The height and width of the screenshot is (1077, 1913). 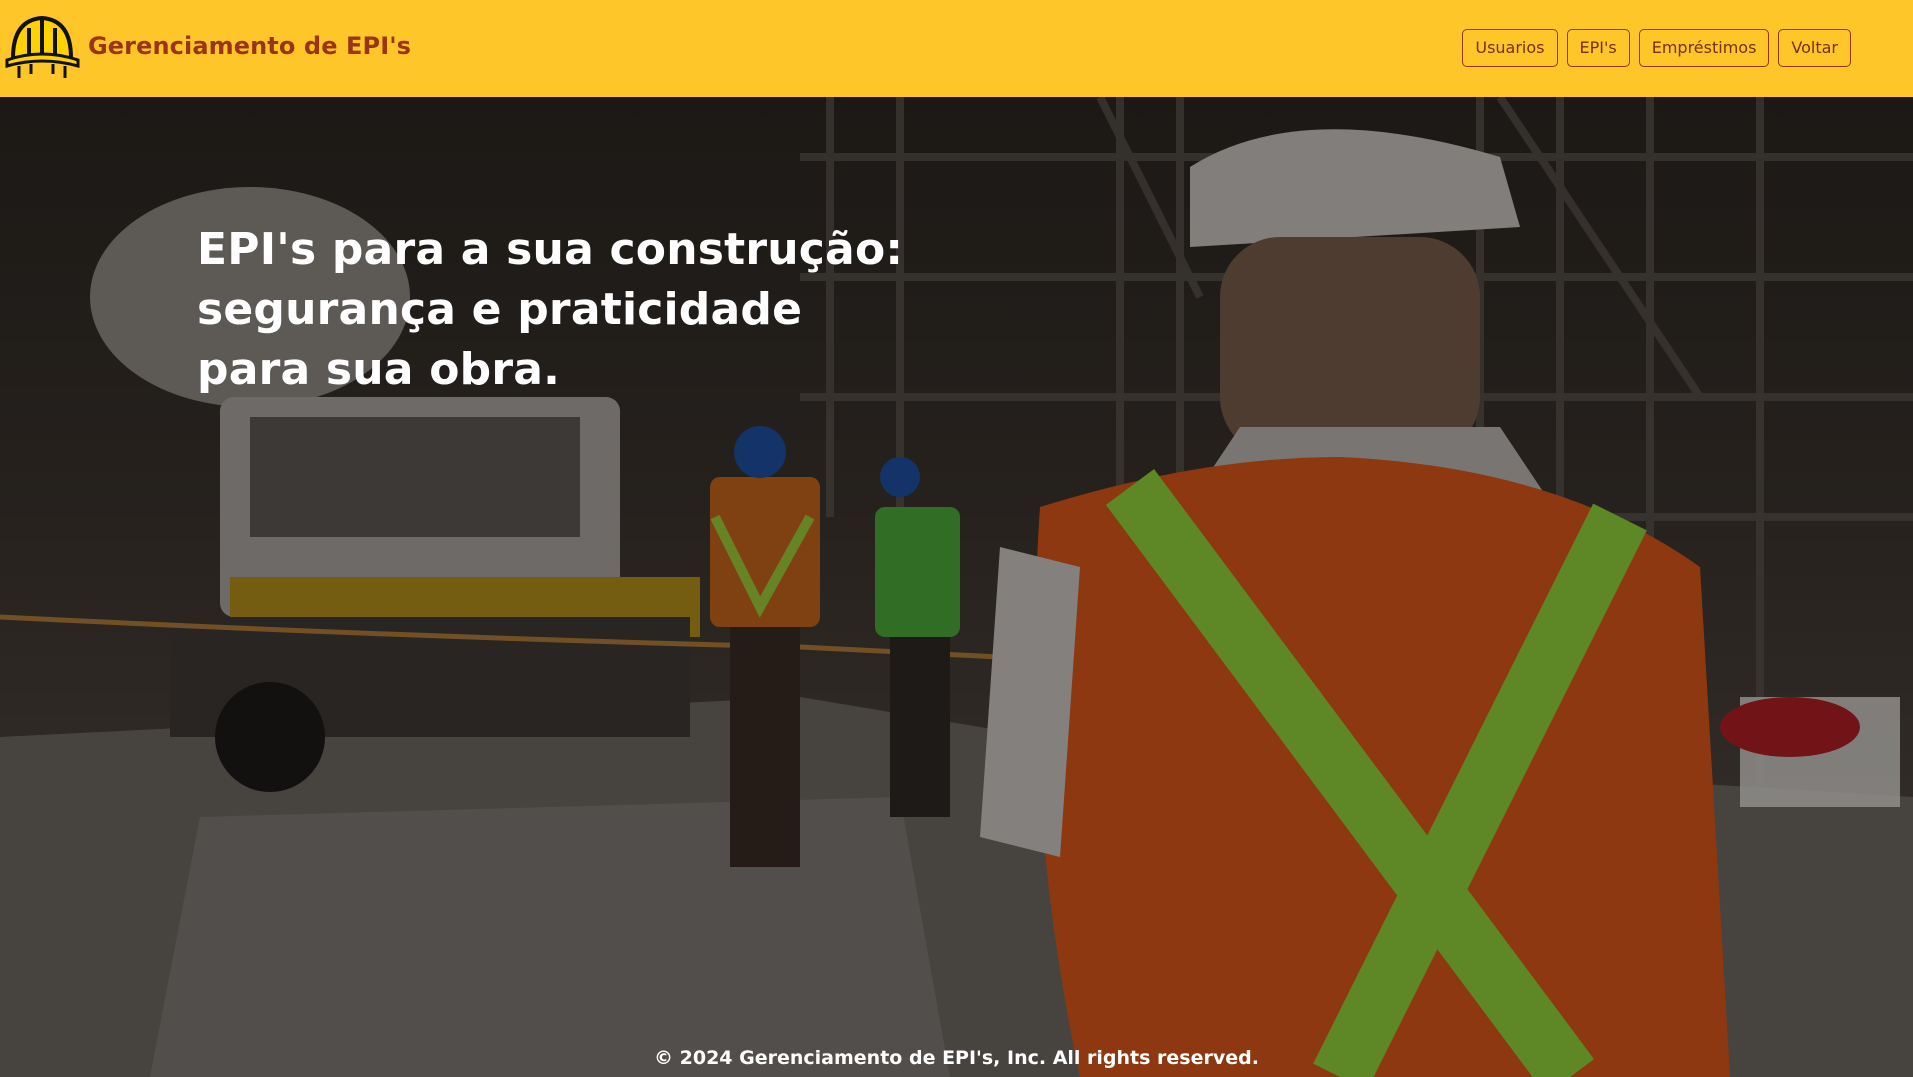 I want to click on nav-button-epis: EPI's, so click(x=1598, y=48).